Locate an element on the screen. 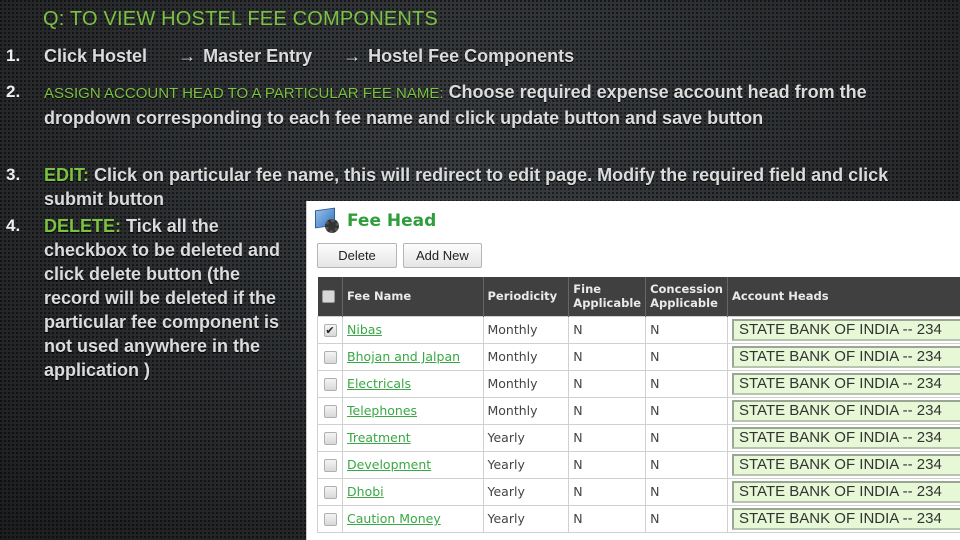 The image size is (960, 540). step-number: 2. is located at coordinates (13, 91).